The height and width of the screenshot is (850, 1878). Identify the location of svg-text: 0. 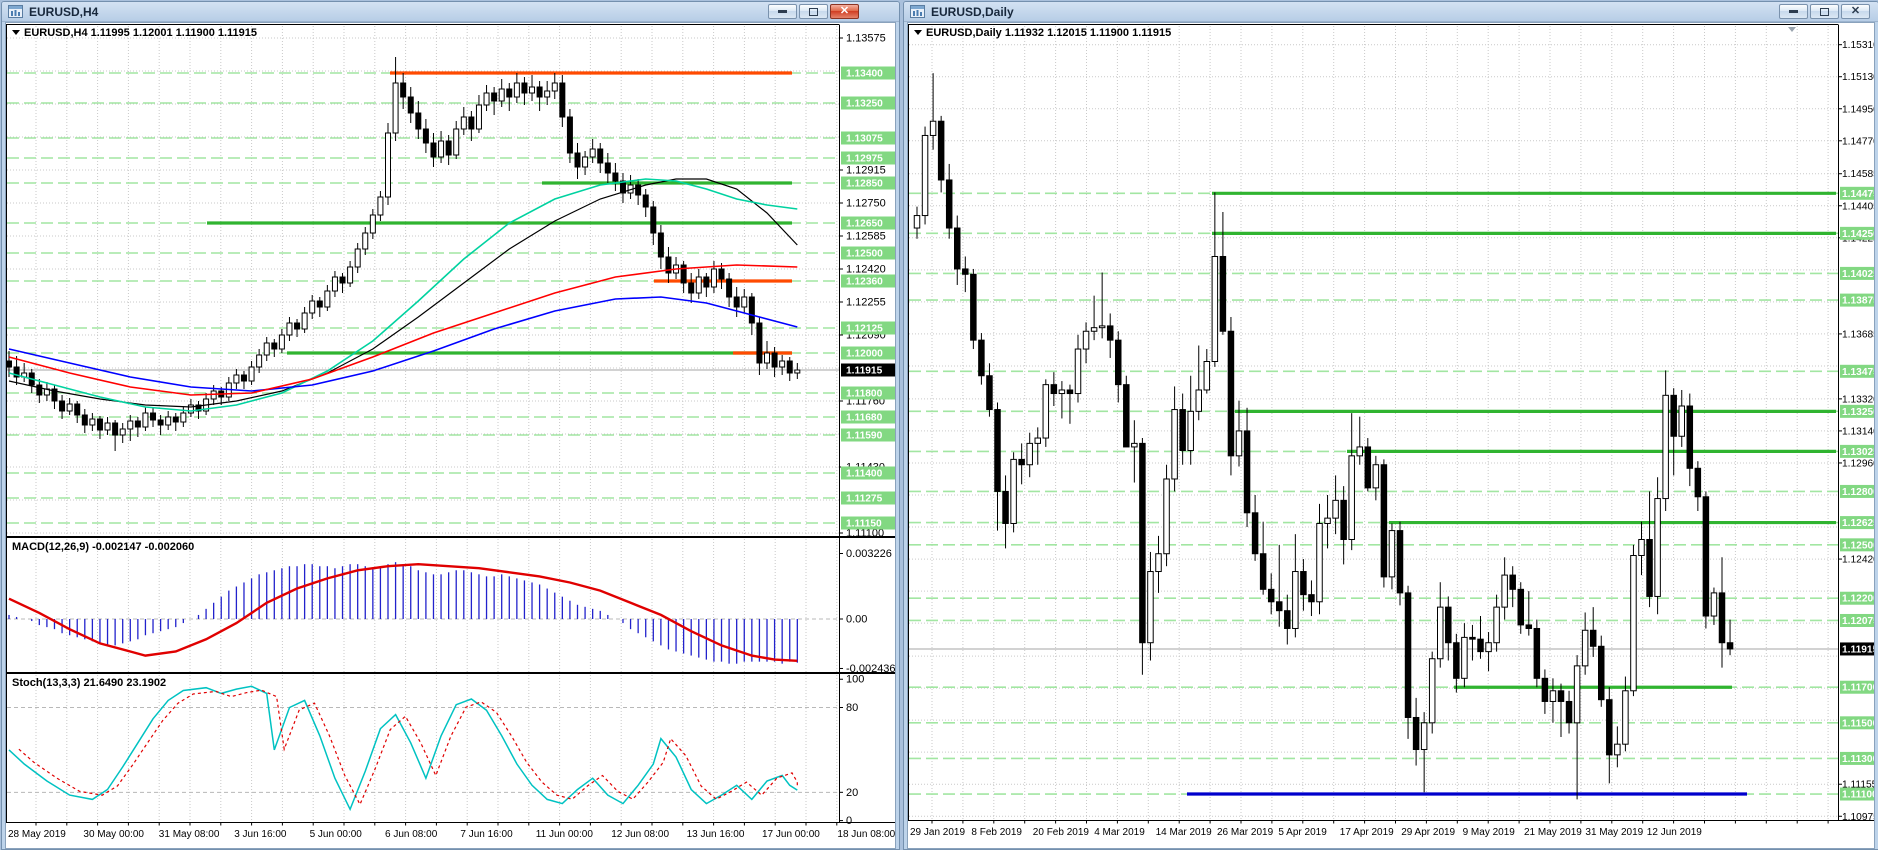
(849, 821).